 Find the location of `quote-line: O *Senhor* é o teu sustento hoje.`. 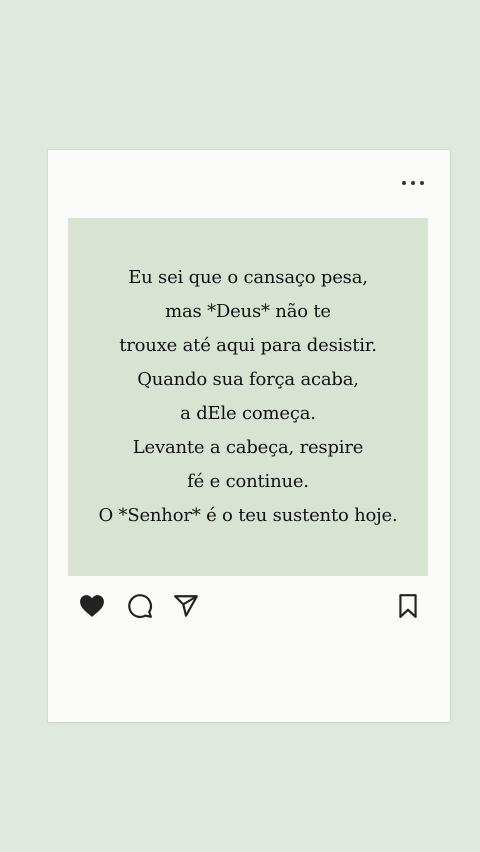

quote-line: O *Senhor* é o teu sustento hoje. is located at coordinates (248, 515).